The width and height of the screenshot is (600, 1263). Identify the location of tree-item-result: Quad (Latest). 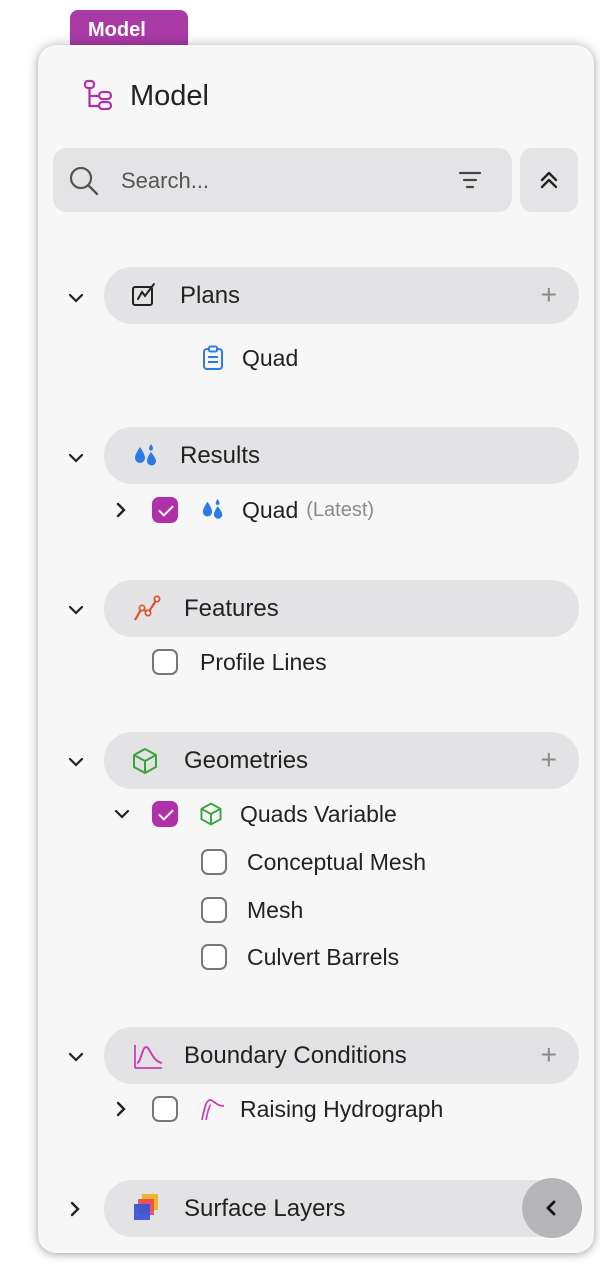
(243, 510).